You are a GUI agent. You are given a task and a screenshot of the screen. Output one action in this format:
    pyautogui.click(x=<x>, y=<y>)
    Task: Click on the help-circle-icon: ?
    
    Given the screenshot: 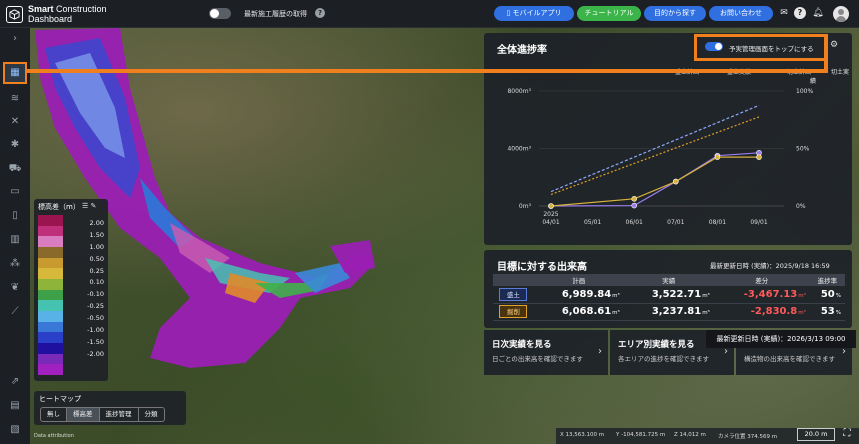 What is the action you would take?
    pyautogui.click(x=320, y=13)
    